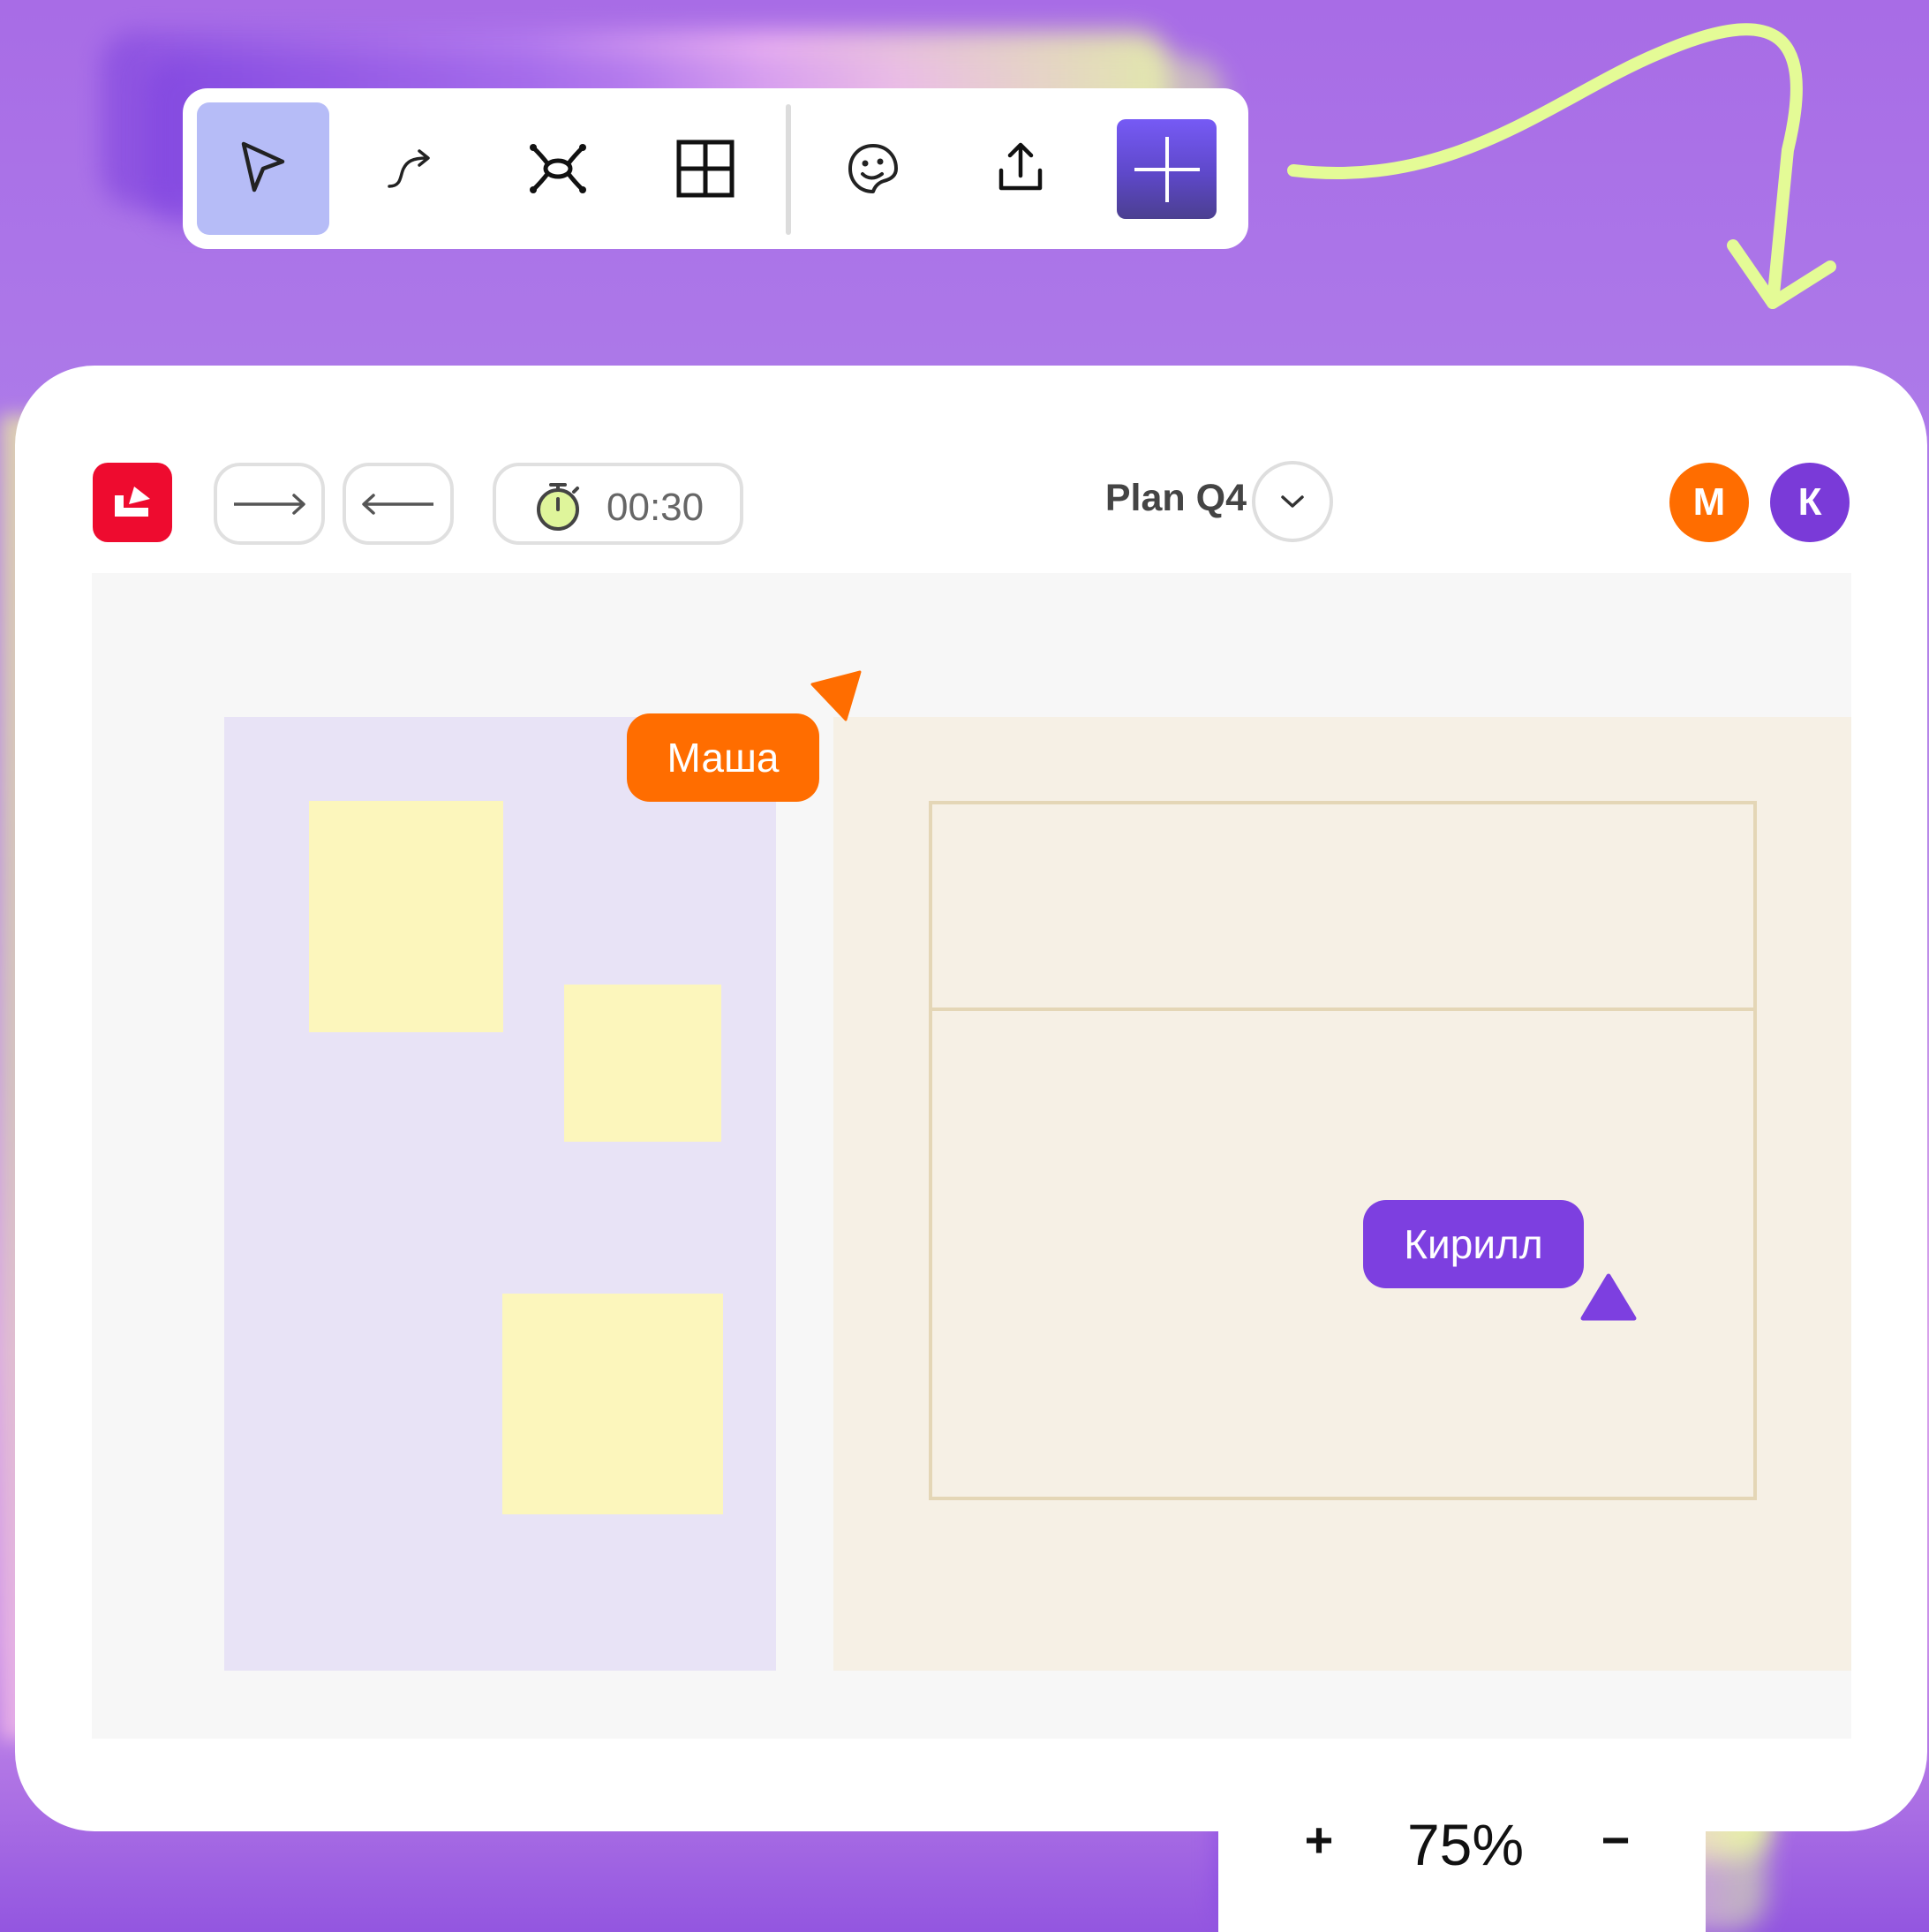 The height and width of the screenshot is (1932, 1929). I want to click on collaborator-cursor-masha-icon, so click(836, 695).